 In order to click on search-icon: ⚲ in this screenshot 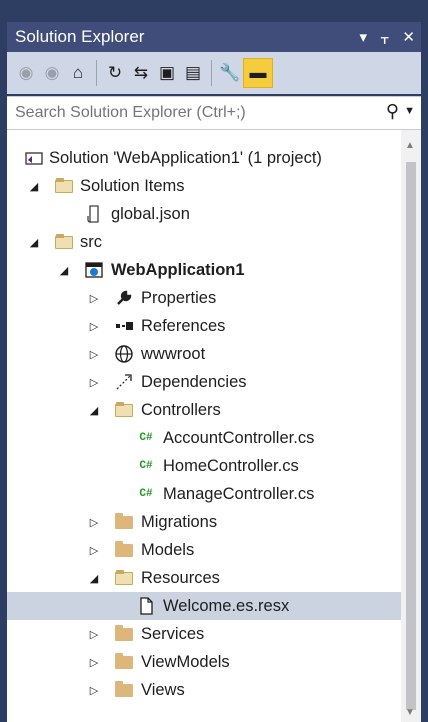, I will do `click(392, 111)`.